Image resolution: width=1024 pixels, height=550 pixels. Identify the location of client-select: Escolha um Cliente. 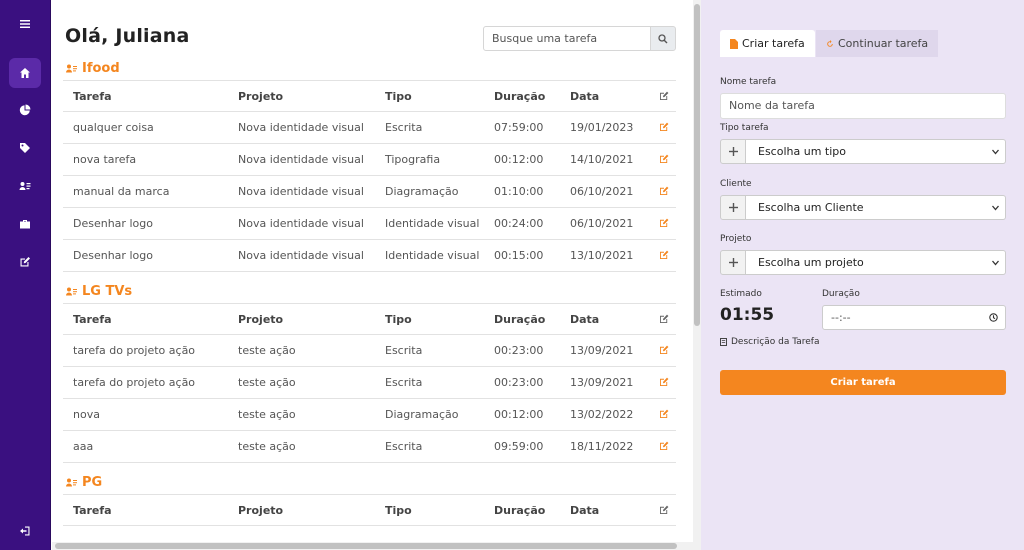
(876, 207).